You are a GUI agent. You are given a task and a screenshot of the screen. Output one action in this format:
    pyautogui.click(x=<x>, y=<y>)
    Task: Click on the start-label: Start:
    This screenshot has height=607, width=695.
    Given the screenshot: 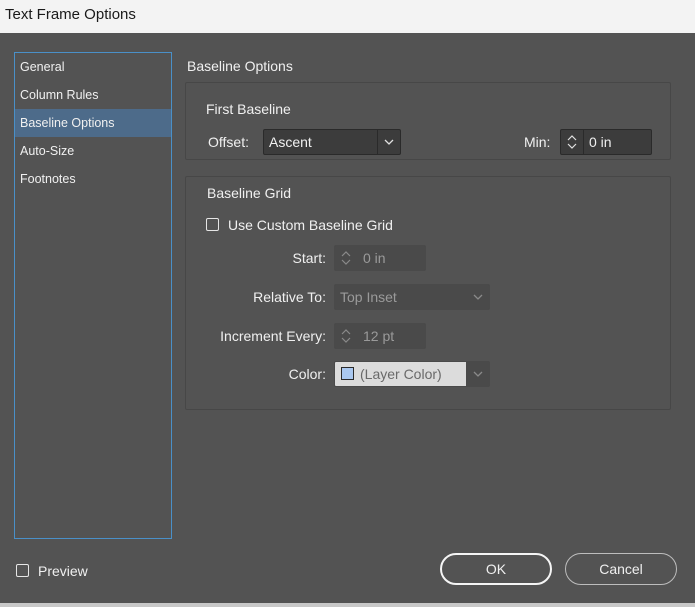 What is the action you would take?
    pyautogui.click(x=309, y=258)
    